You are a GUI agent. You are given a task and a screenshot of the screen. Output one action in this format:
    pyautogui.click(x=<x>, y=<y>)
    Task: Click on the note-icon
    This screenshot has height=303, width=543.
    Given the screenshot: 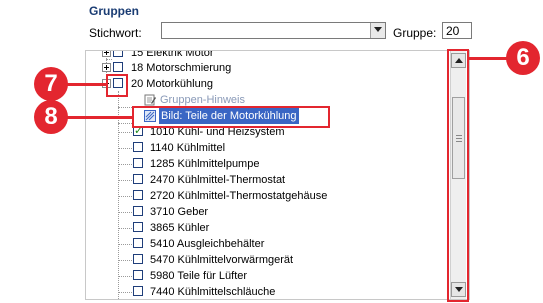 What is the action you would take?
    pyautogui.click(x=150, y=100)
    